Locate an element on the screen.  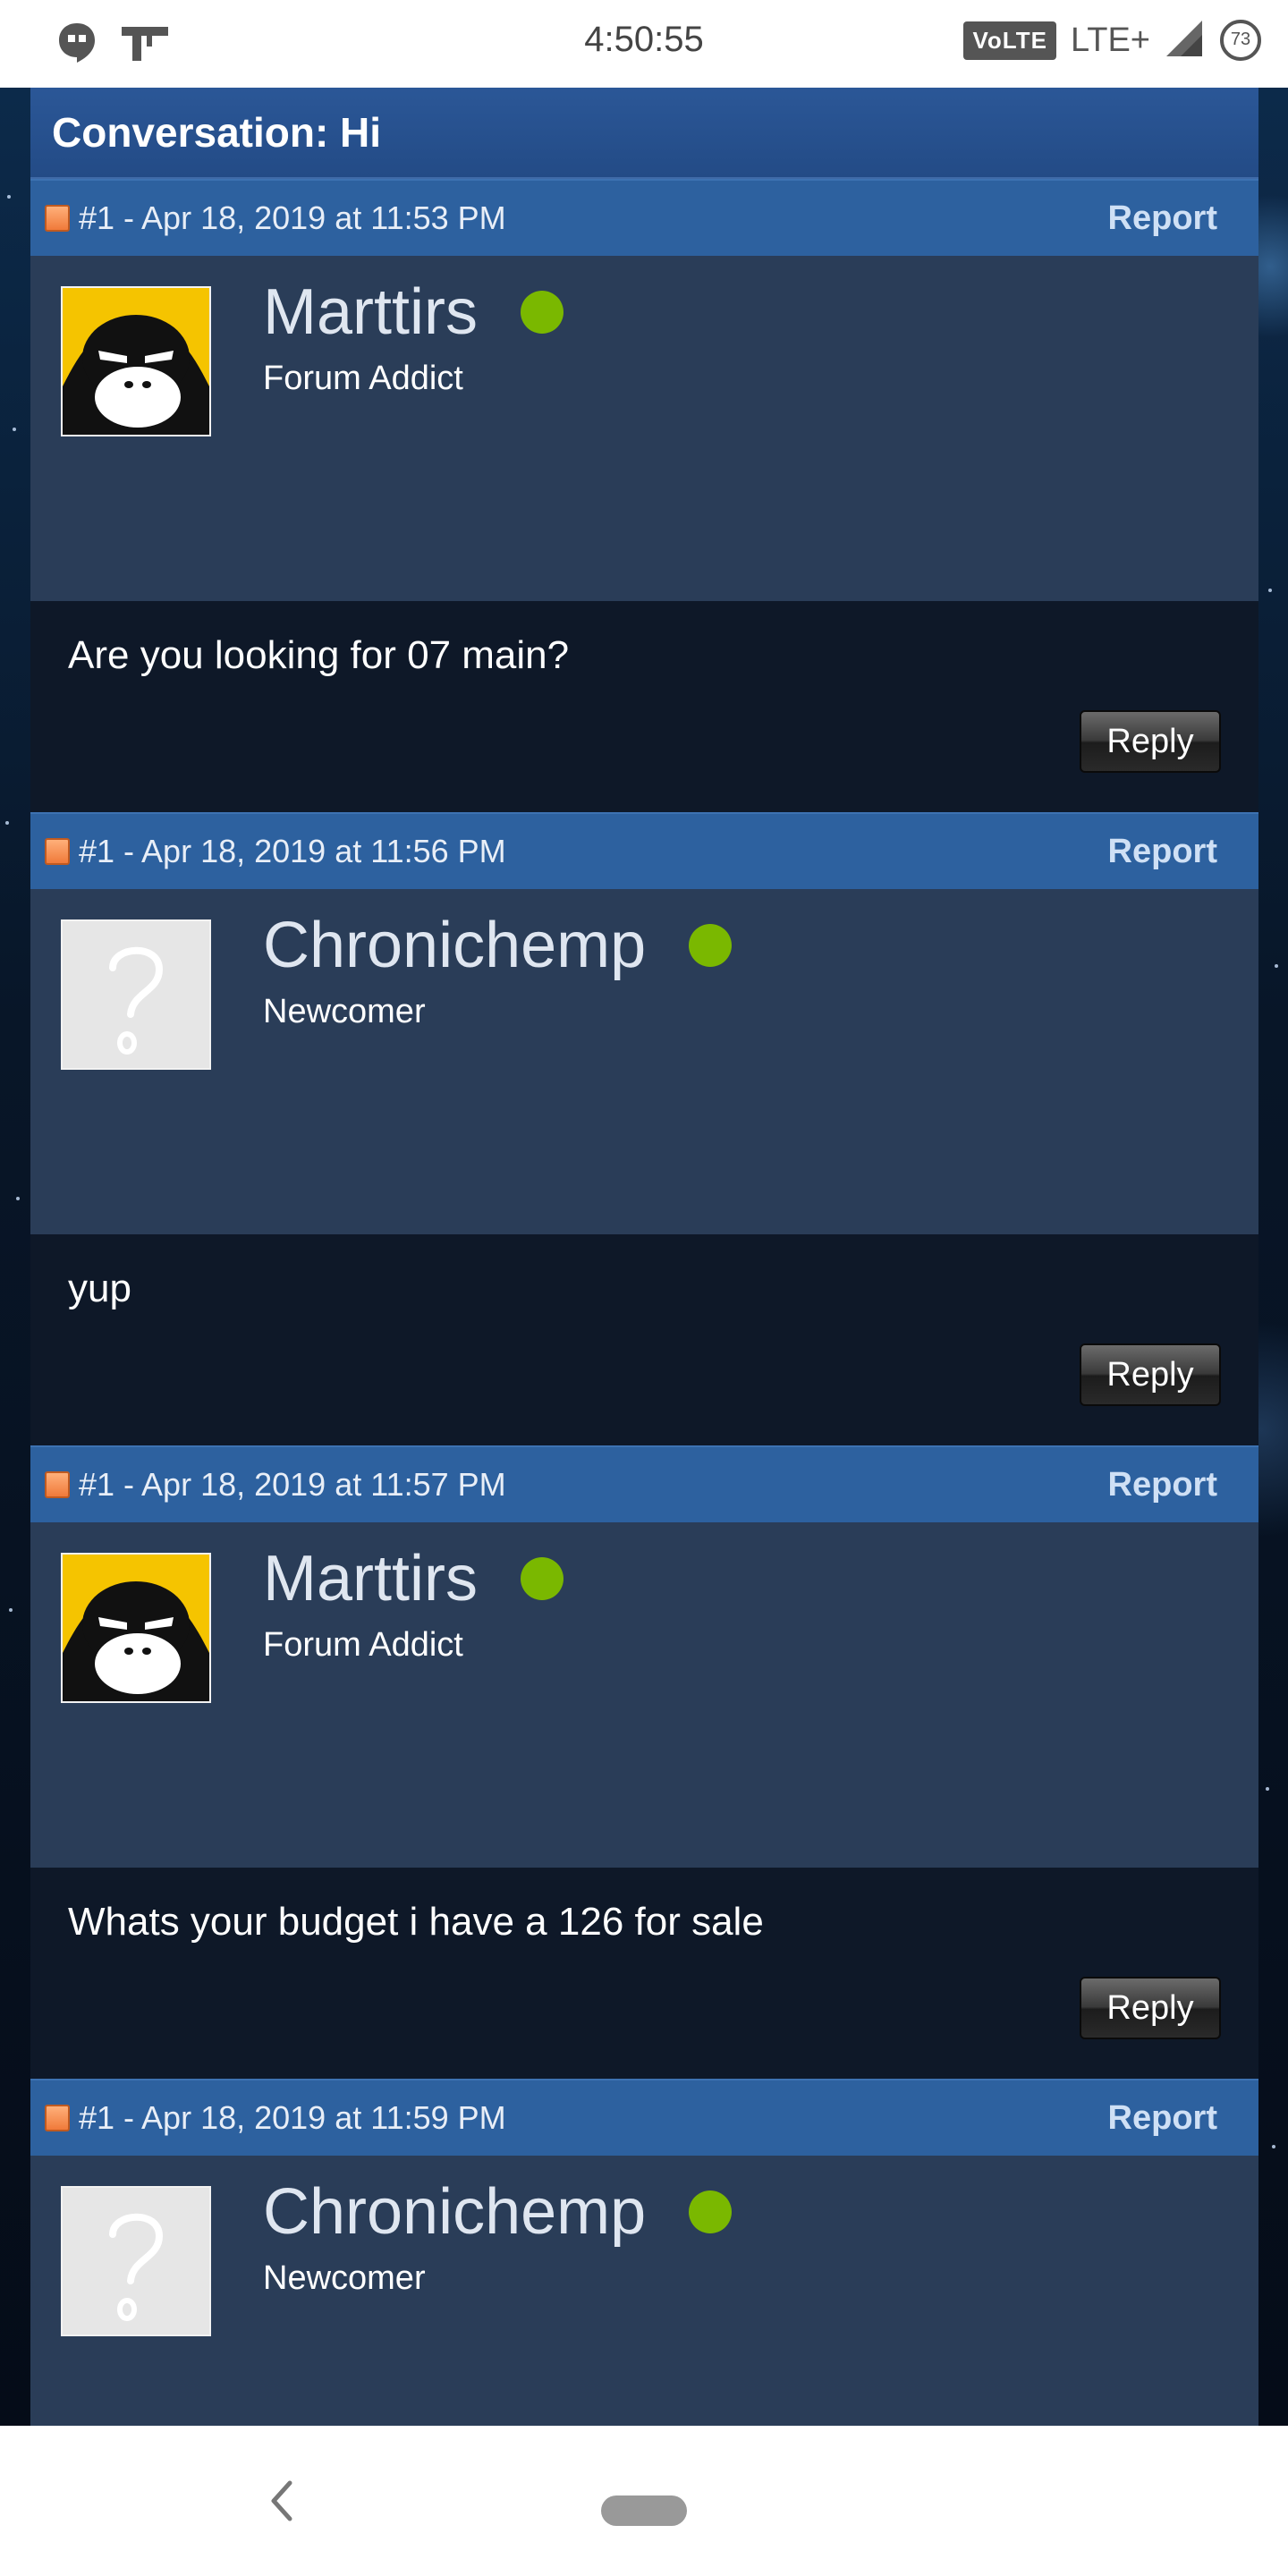
home-pill-icon is located at coordinates (644, 2511).